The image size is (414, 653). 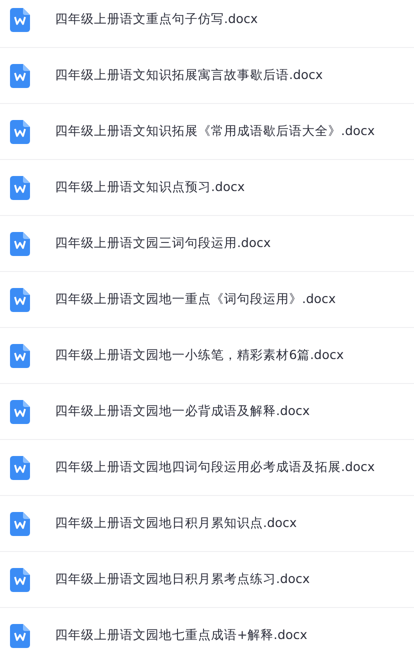 What do you see at coordinates (215, 467) in the screenshot?
I see `file-name: 四年级上册语文园地四词句段运用必考成语及拓展.docx` at bounding box center [215, 467].